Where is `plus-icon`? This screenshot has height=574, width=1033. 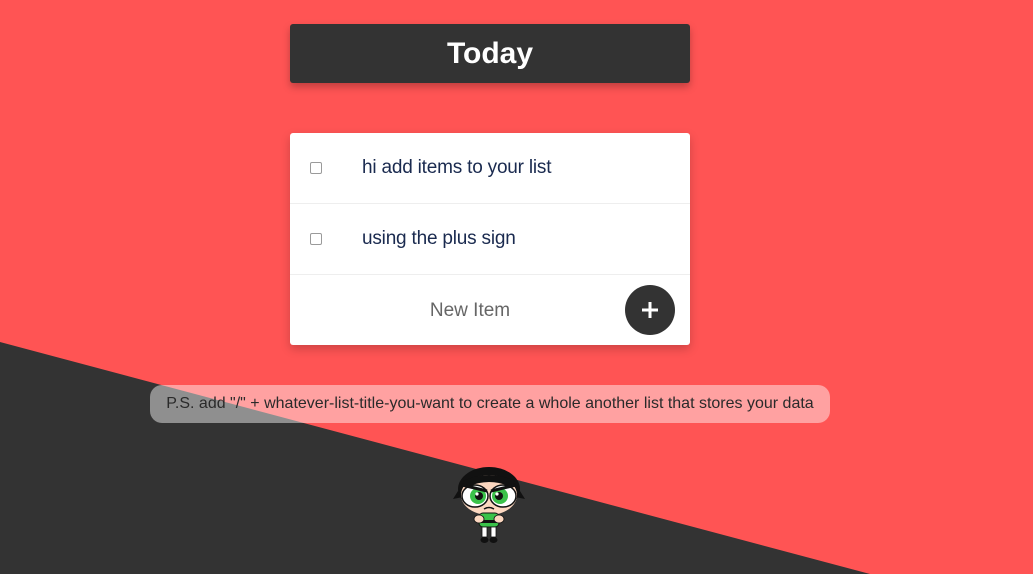
plus-icon is located at coordinates (650, 310).